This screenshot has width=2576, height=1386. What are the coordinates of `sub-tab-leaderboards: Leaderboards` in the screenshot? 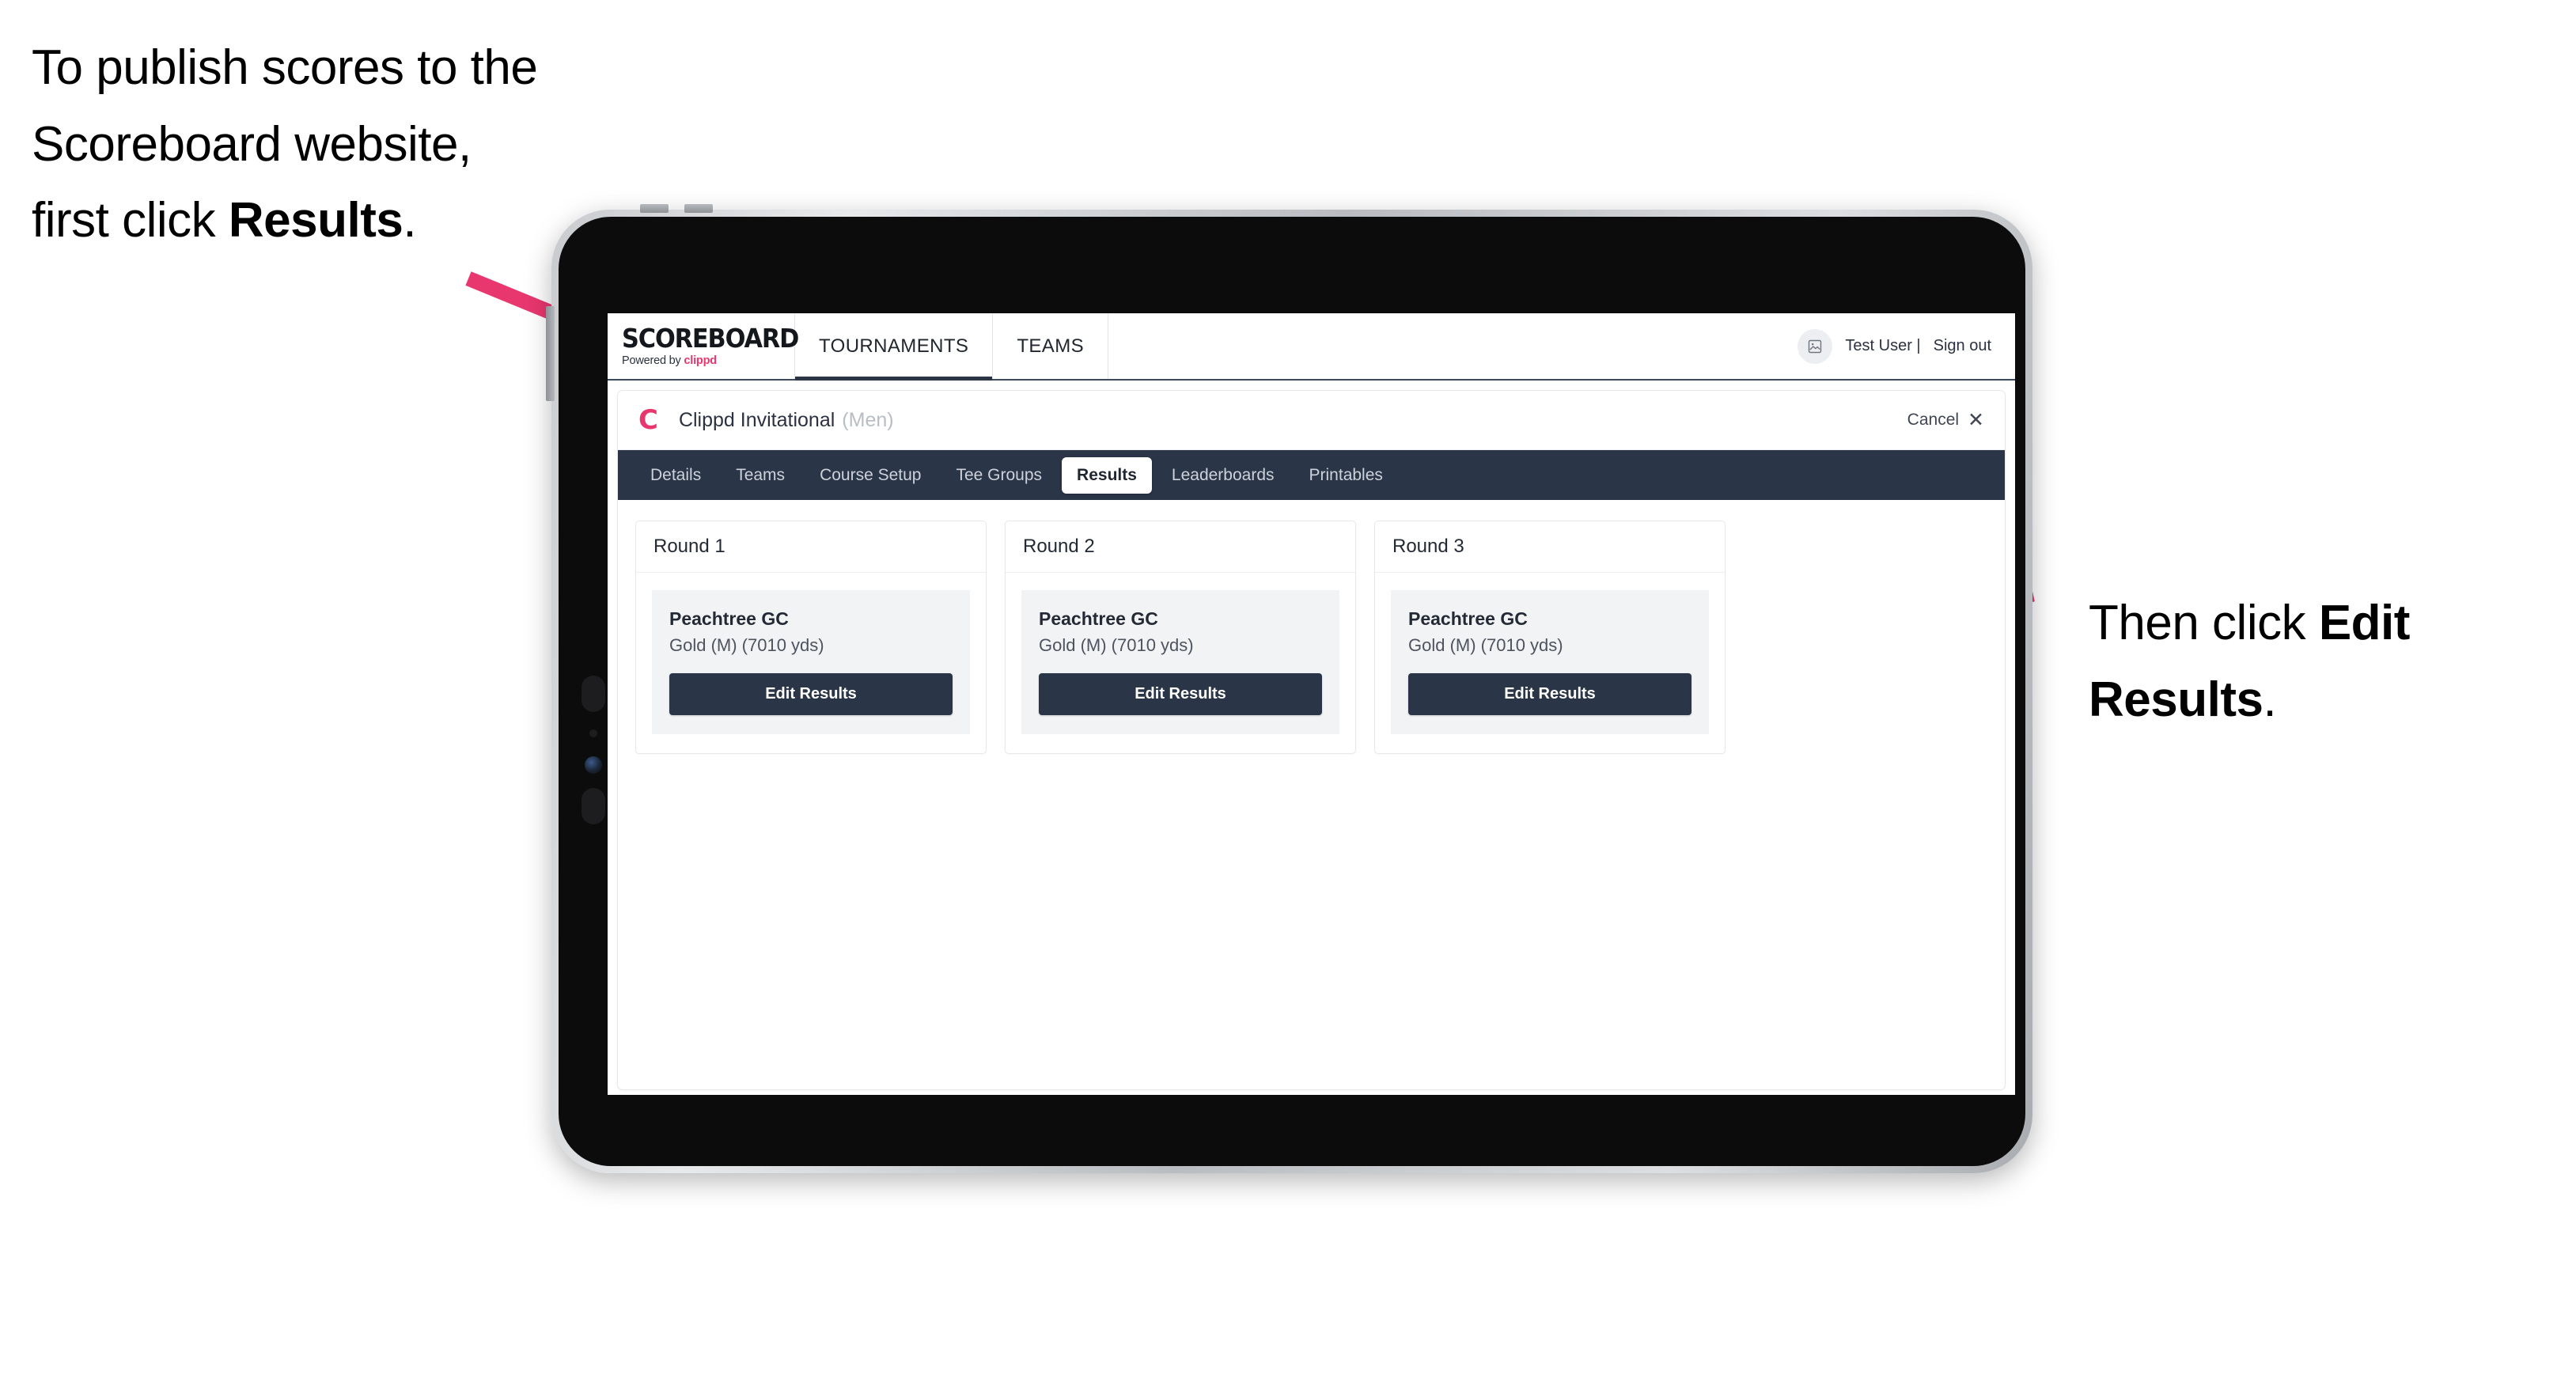 It's located at (1223, 476).